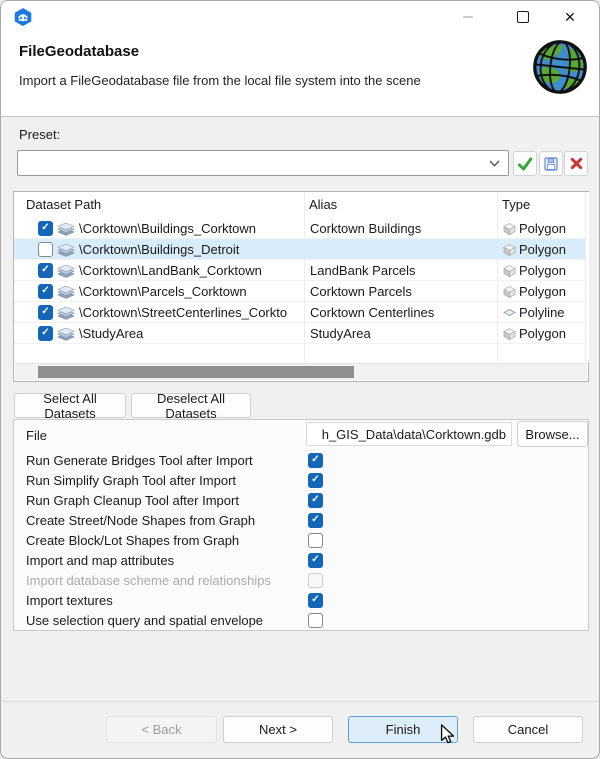 Image resolution: width=600 pixels, height=759 pixels. Describe the element at coordinates (301, 480) in the screenshot. I see `option-row: Run Simplify Graph Tool after Import` at that location.